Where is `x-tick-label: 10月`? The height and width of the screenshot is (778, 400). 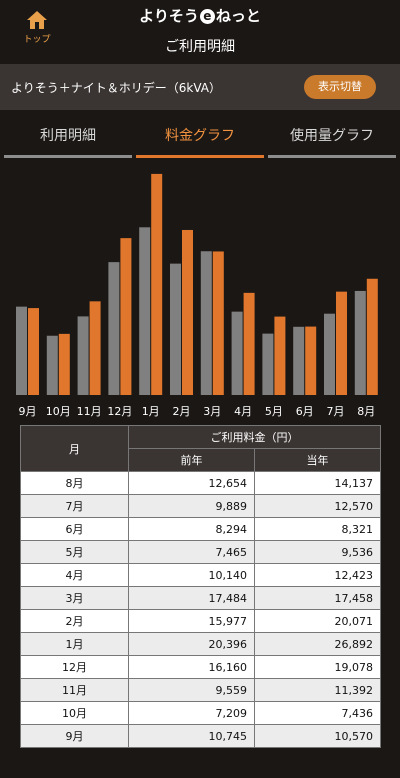 x-tick-label: 10月 is located at coordinates (58, 411).